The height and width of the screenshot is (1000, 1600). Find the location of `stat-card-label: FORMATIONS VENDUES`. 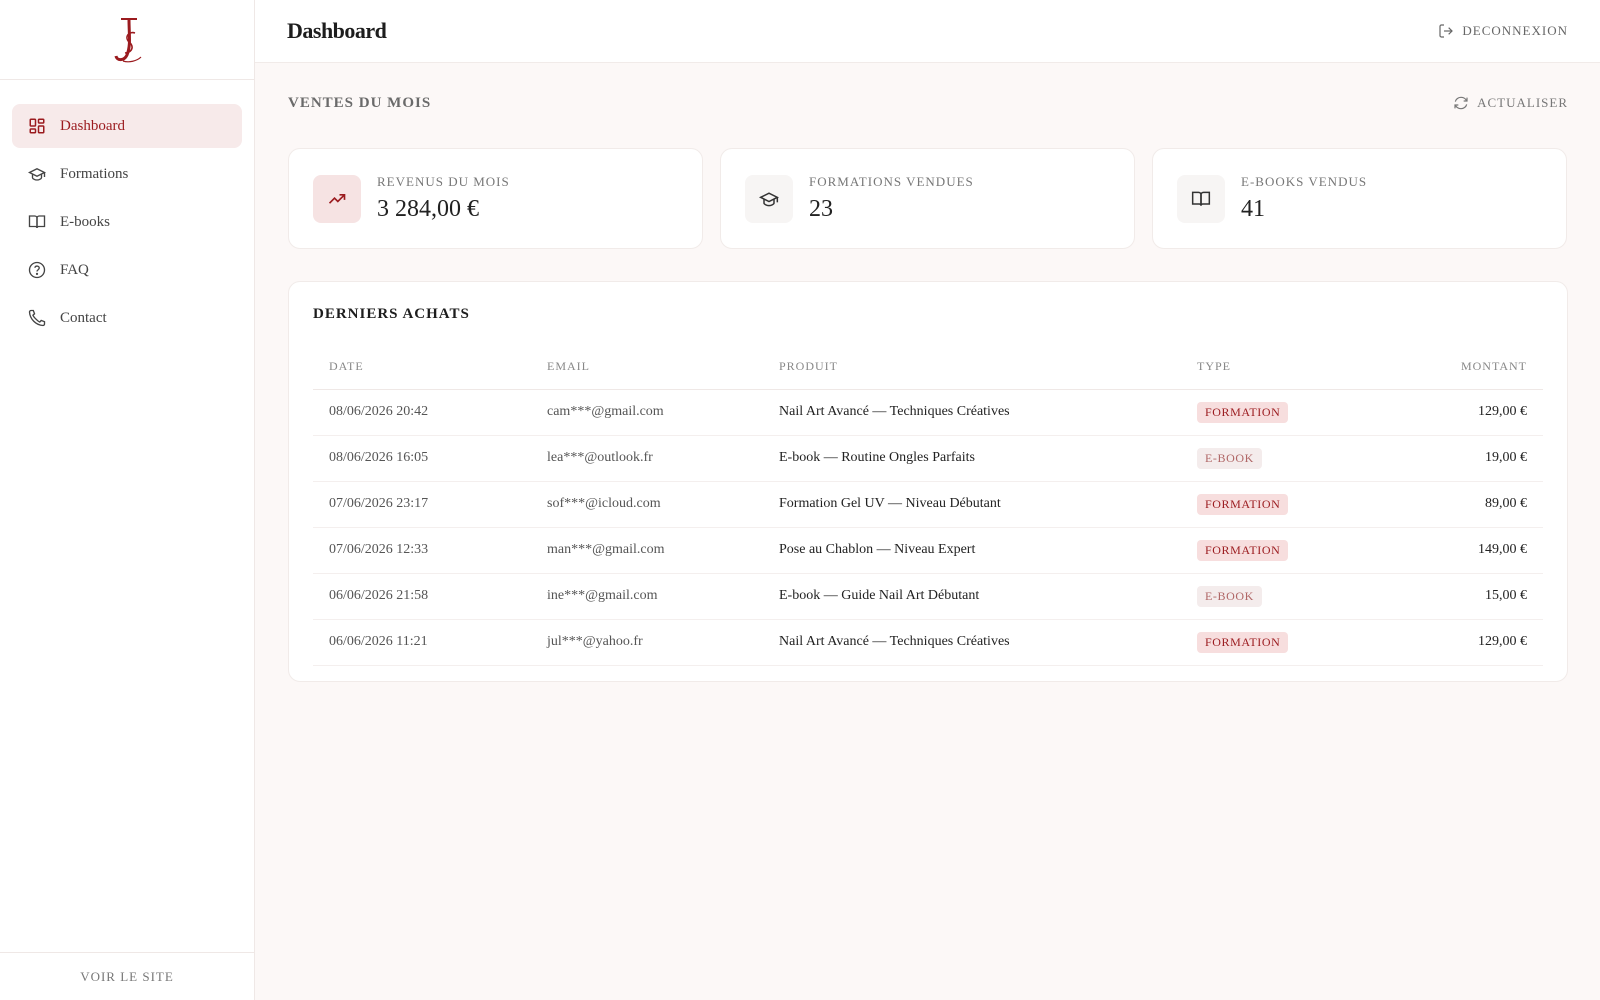

stat-card-label: FORMATIONS VENDUES is located at coordinates (891, 181).